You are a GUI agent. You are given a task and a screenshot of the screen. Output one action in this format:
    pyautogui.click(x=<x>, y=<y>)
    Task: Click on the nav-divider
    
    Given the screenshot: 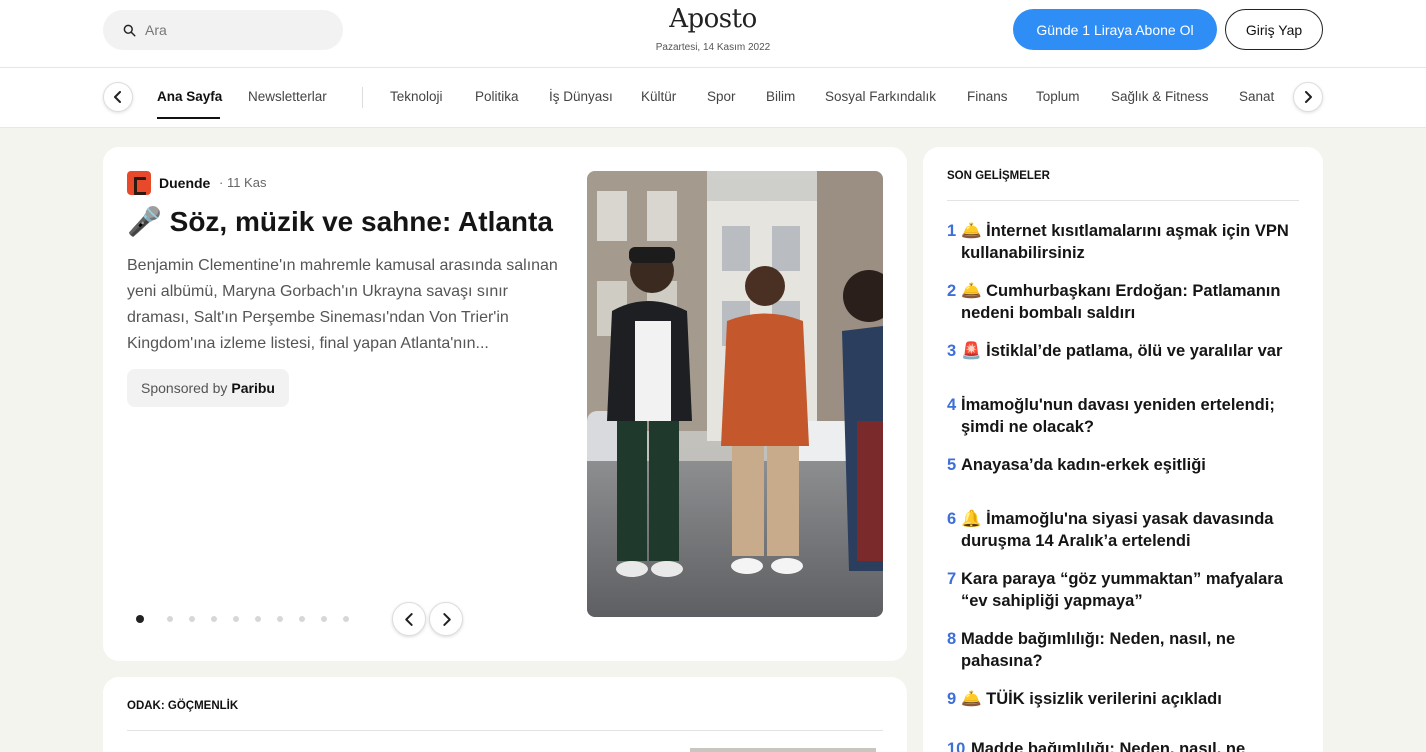 What is the action you would take?
    pyautogui.click(x=362, y=97)
    